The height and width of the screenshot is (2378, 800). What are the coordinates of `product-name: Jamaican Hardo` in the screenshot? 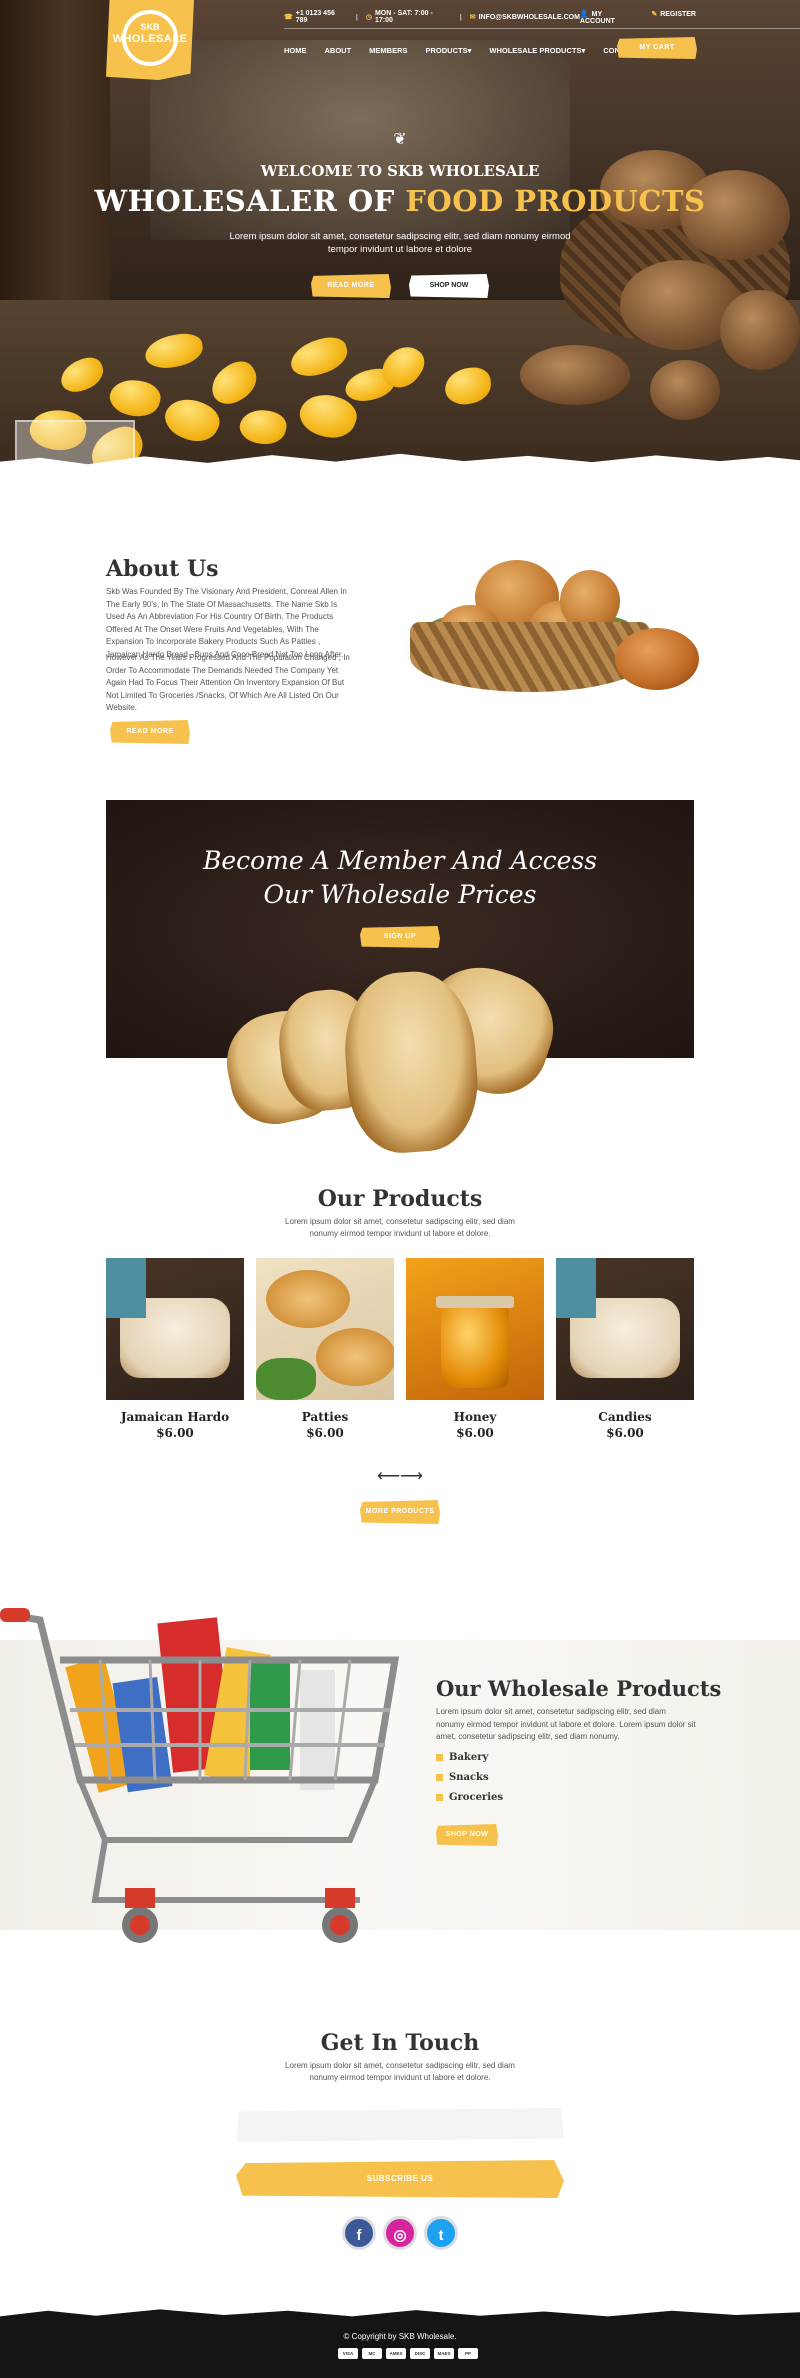 It's located at (175, 1417).